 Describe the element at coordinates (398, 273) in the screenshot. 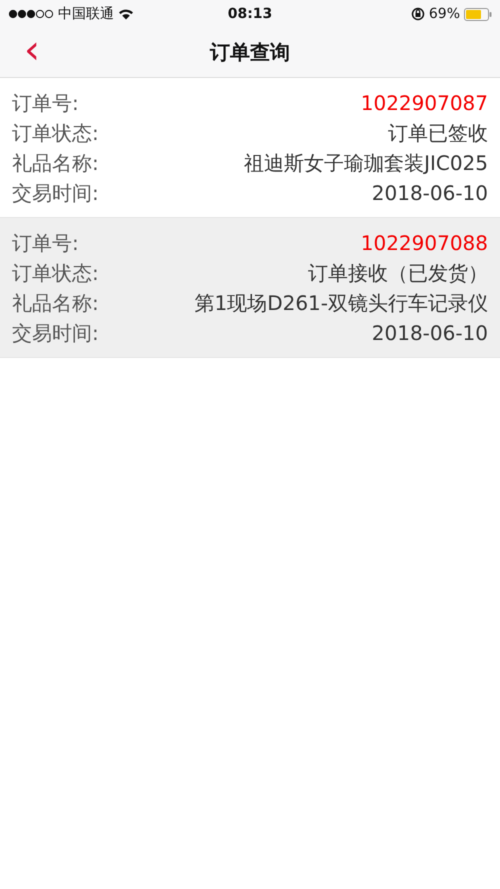

I see `field-value: 订单接收（已发货）` at that location.